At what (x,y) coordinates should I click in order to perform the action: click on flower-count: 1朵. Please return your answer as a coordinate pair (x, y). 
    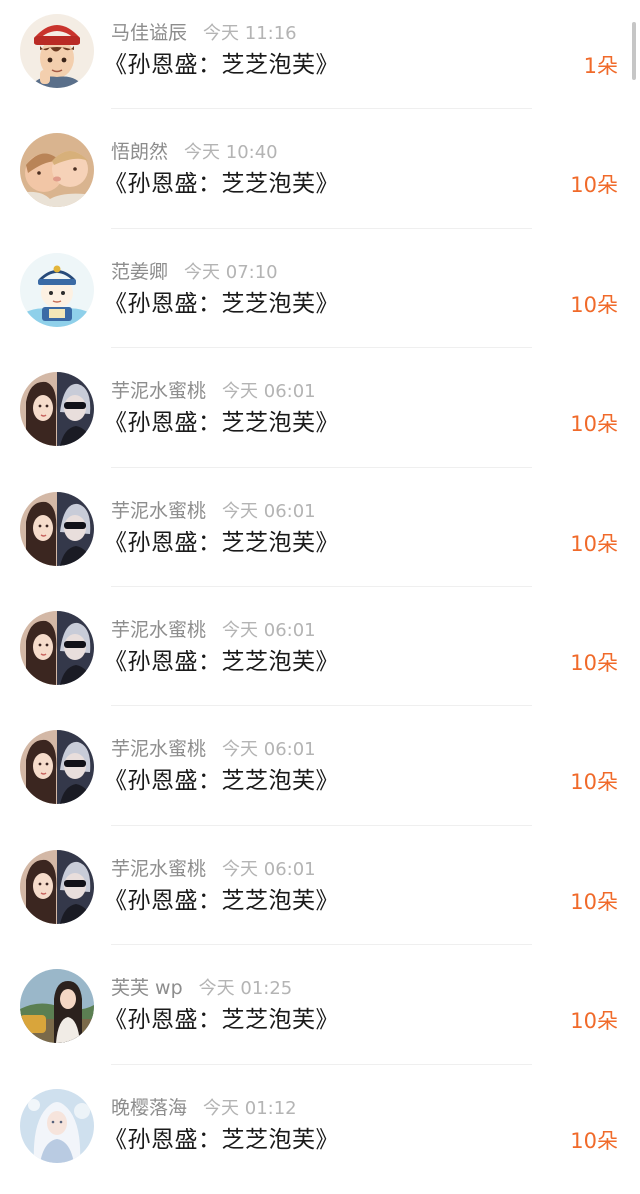
    Looking at the image, I should click on (600, 66).